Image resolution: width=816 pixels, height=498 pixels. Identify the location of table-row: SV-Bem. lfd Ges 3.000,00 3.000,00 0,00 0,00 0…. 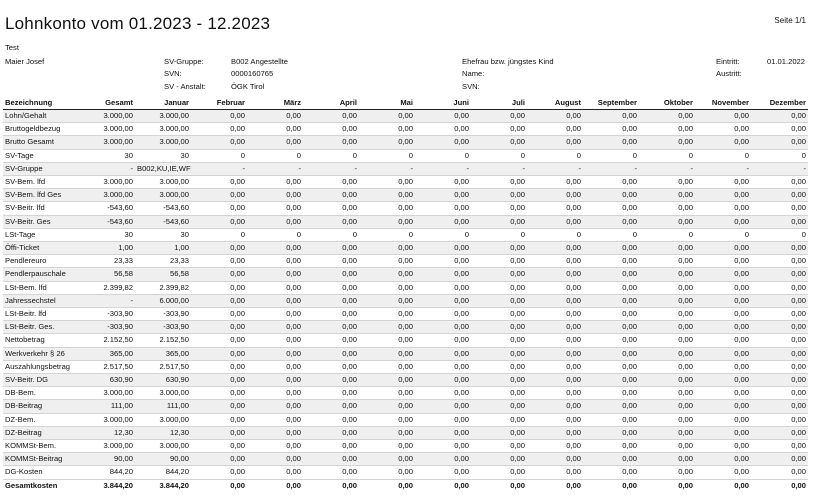
(405, 195).